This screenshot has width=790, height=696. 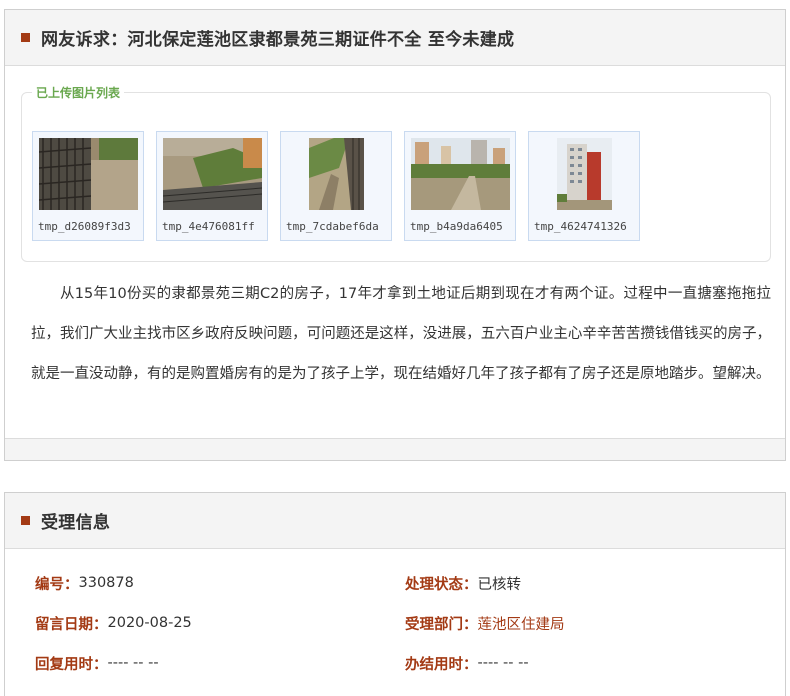 I want to click on info-row: 留言日期： 2020-08-25 受理部门： 莲池区住建局, so click(x=405, y=623).